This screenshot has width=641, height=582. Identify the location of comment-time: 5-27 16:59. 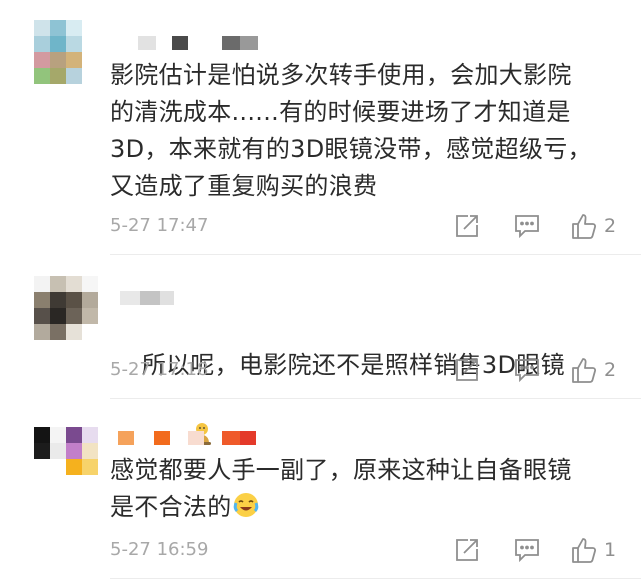
(159, 549).